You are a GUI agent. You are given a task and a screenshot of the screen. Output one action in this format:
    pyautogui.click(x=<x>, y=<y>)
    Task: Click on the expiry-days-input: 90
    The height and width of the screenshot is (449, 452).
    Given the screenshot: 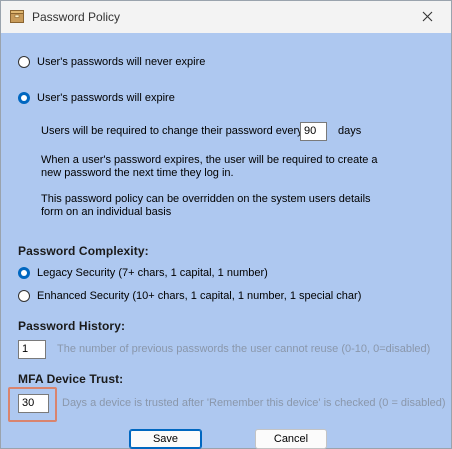 What is the action you would take?
    pyautogui.click(x=313, y=131)
    